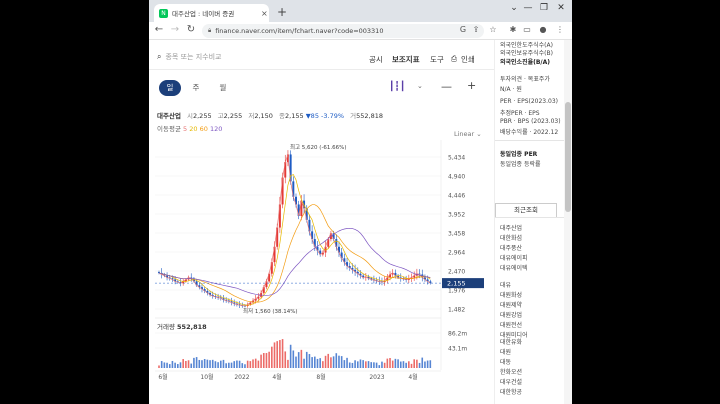  What do you see at coordinates (456, 234) in the screenshot?
I see `y-tick-label: 3,458` at bounding box center [456, 234].